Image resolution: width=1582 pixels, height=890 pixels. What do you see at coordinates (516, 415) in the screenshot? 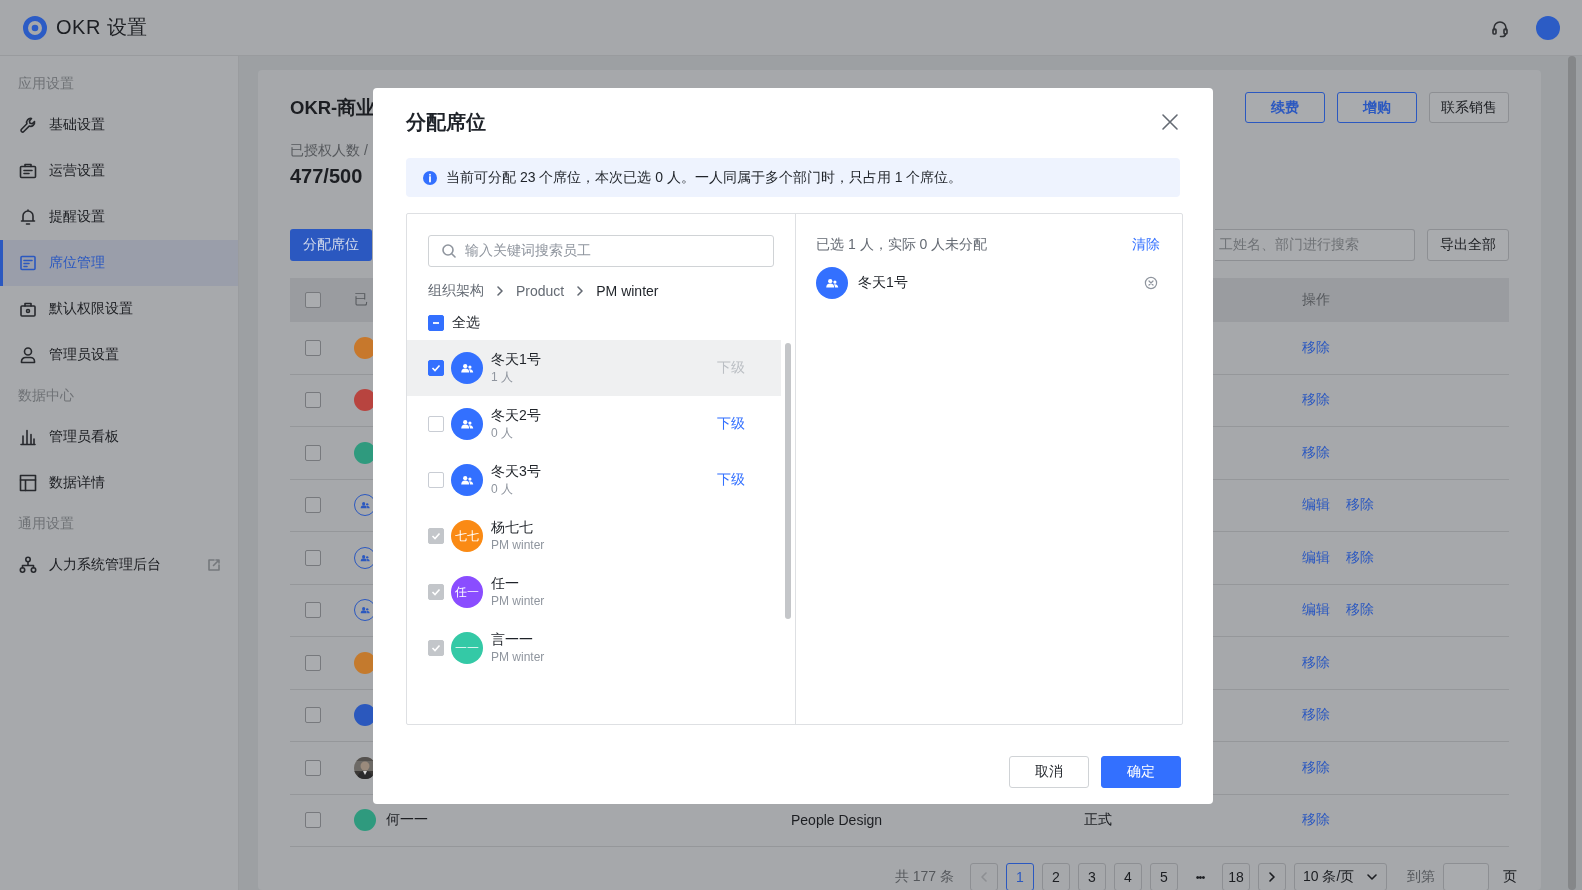
I see `member-name: 冬天2号` at bounding box center [516, 415].